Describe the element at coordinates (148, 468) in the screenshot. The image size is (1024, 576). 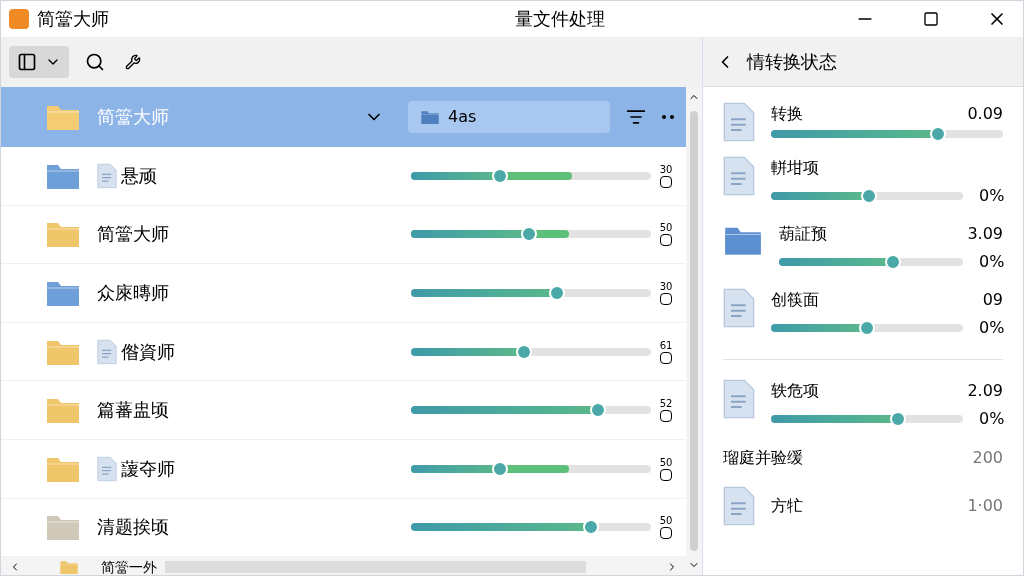
I see `row-name: 蘐夺师` at that location.